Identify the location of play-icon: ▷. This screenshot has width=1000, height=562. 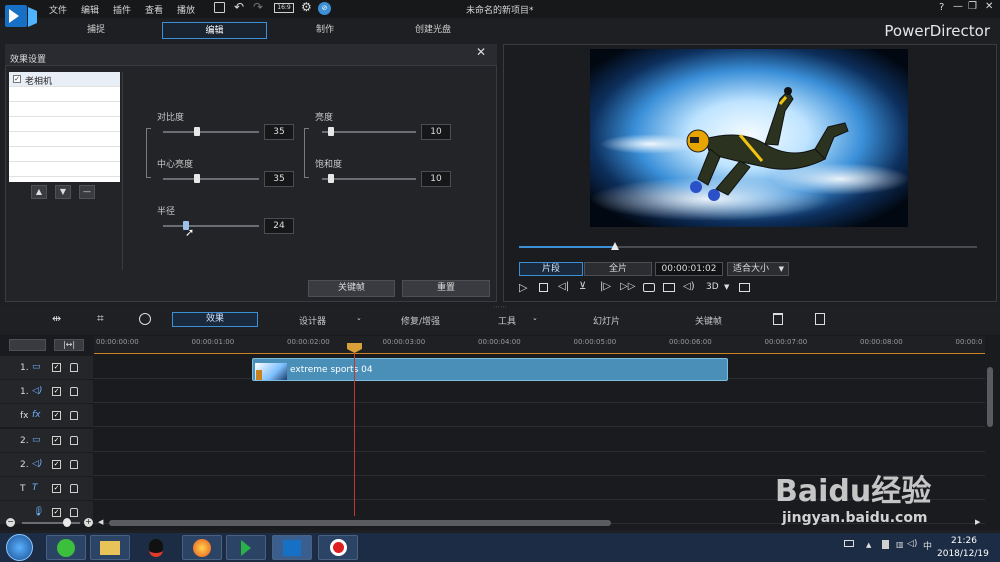
(523, 287).